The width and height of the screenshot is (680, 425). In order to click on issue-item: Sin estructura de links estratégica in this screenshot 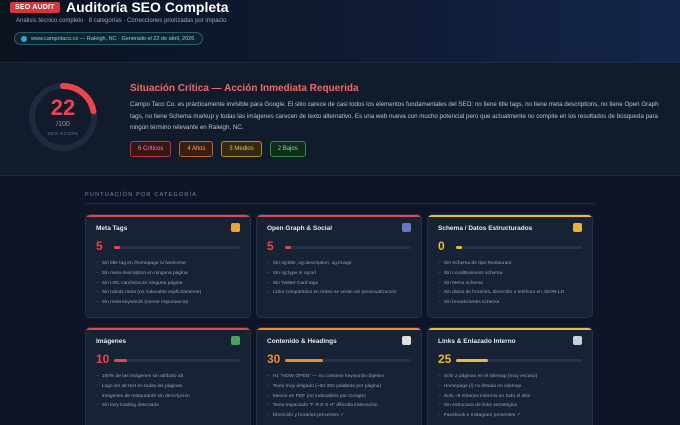, I will do `click(513, 406)`.